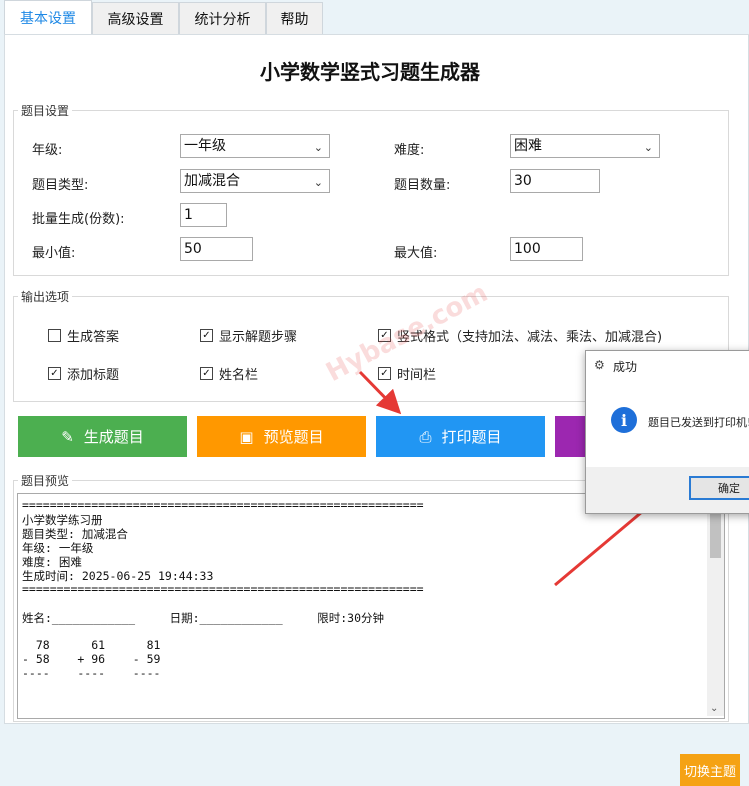 The width and height of the screenshot is (749, 786). Describe the element at coordinates (667, 432) in the screenshot. I see `success-dialog: ⚙ 成功 i 题目已发送到打印机! 确定` at that location.